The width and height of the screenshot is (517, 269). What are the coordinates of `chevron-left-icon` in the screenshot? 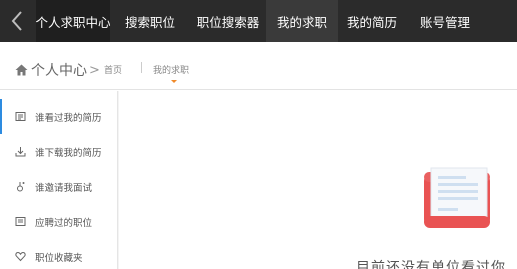 It's located at (16, 21).